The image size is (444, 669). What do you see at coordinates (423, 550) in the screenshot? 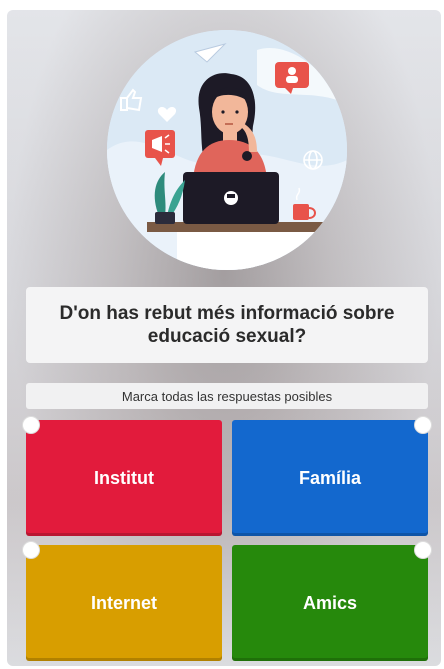
I see `checkbox-amics` at bounding box center [423, 550].